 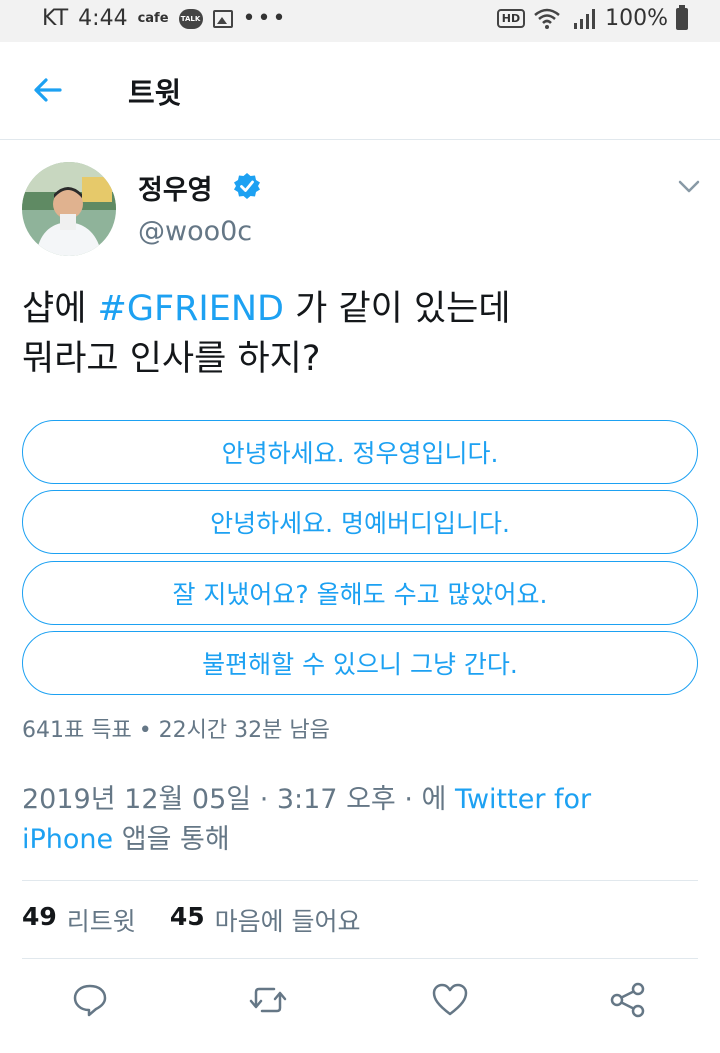 What do you see at coordinates (39, 920) in the screenshot?
I see `retweets-count: 49` at bounding box center [39, 920].